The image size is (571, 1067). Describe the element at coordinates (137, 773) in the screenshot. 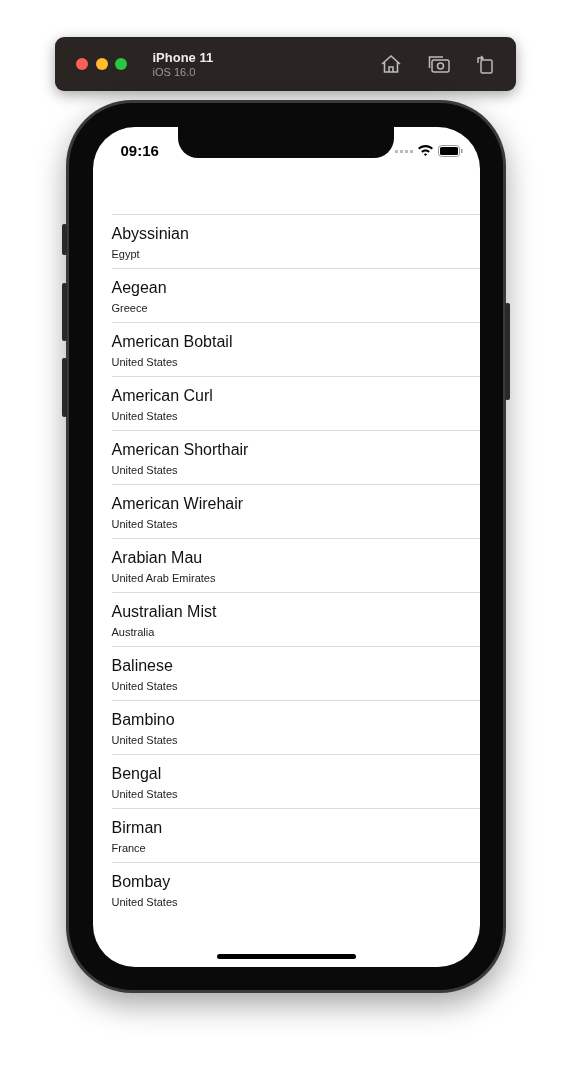

I see `cell-title: Bengal` at that location.